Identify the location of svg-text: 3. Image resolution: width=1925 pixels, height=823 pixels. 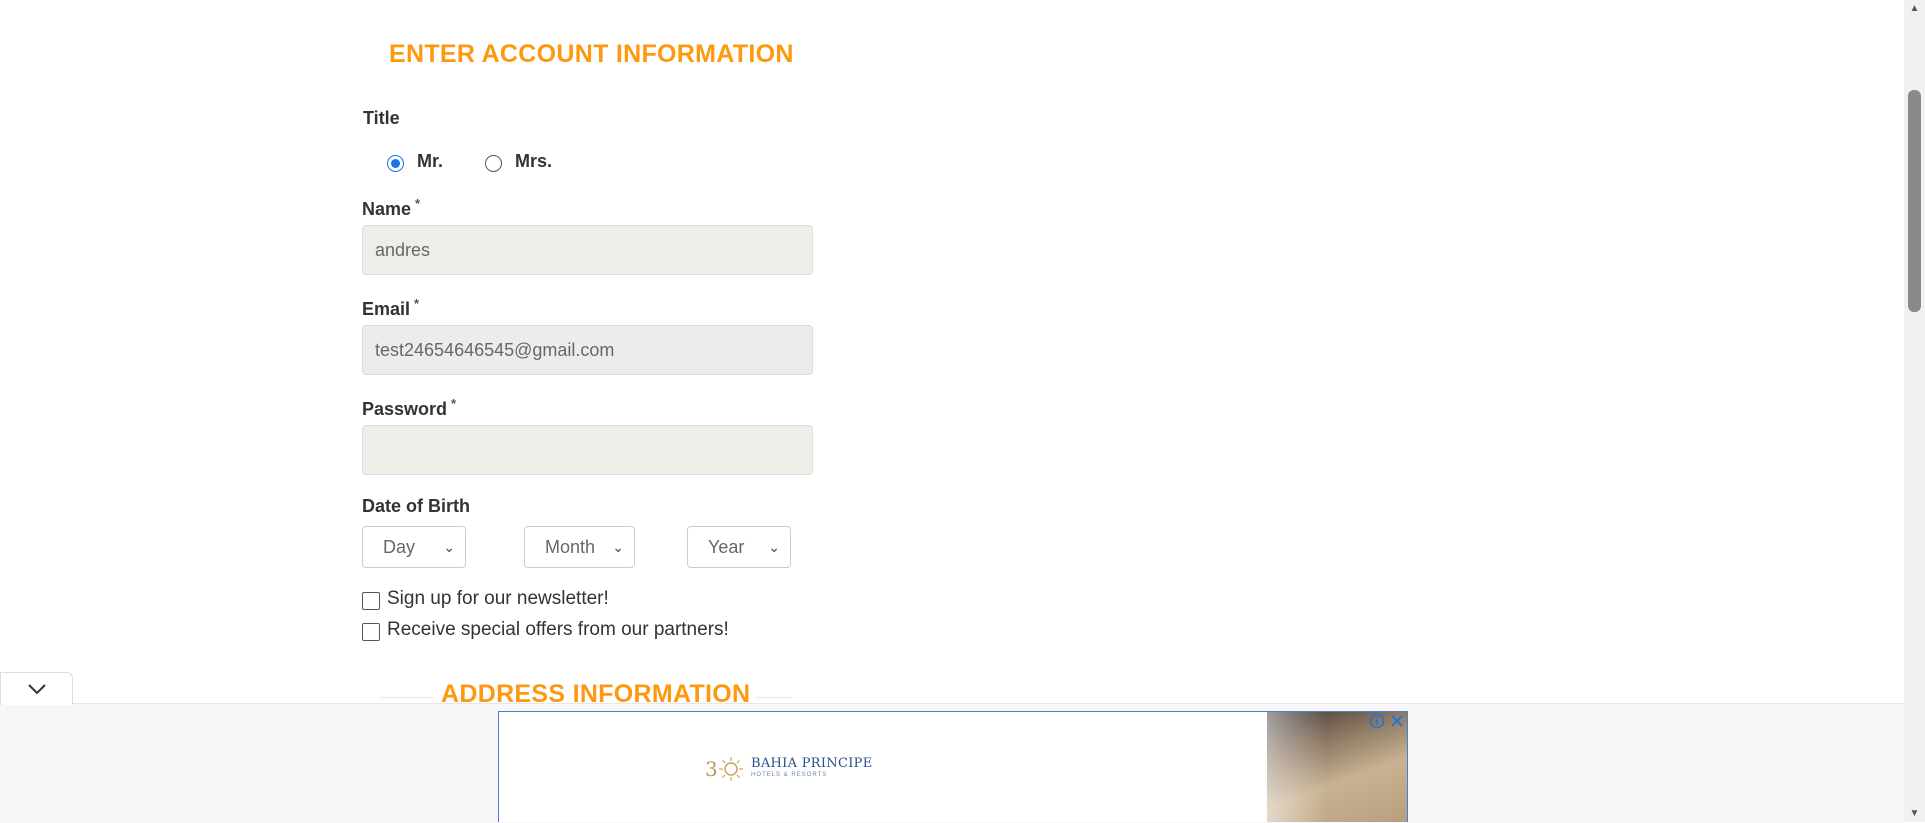
(711, 769).